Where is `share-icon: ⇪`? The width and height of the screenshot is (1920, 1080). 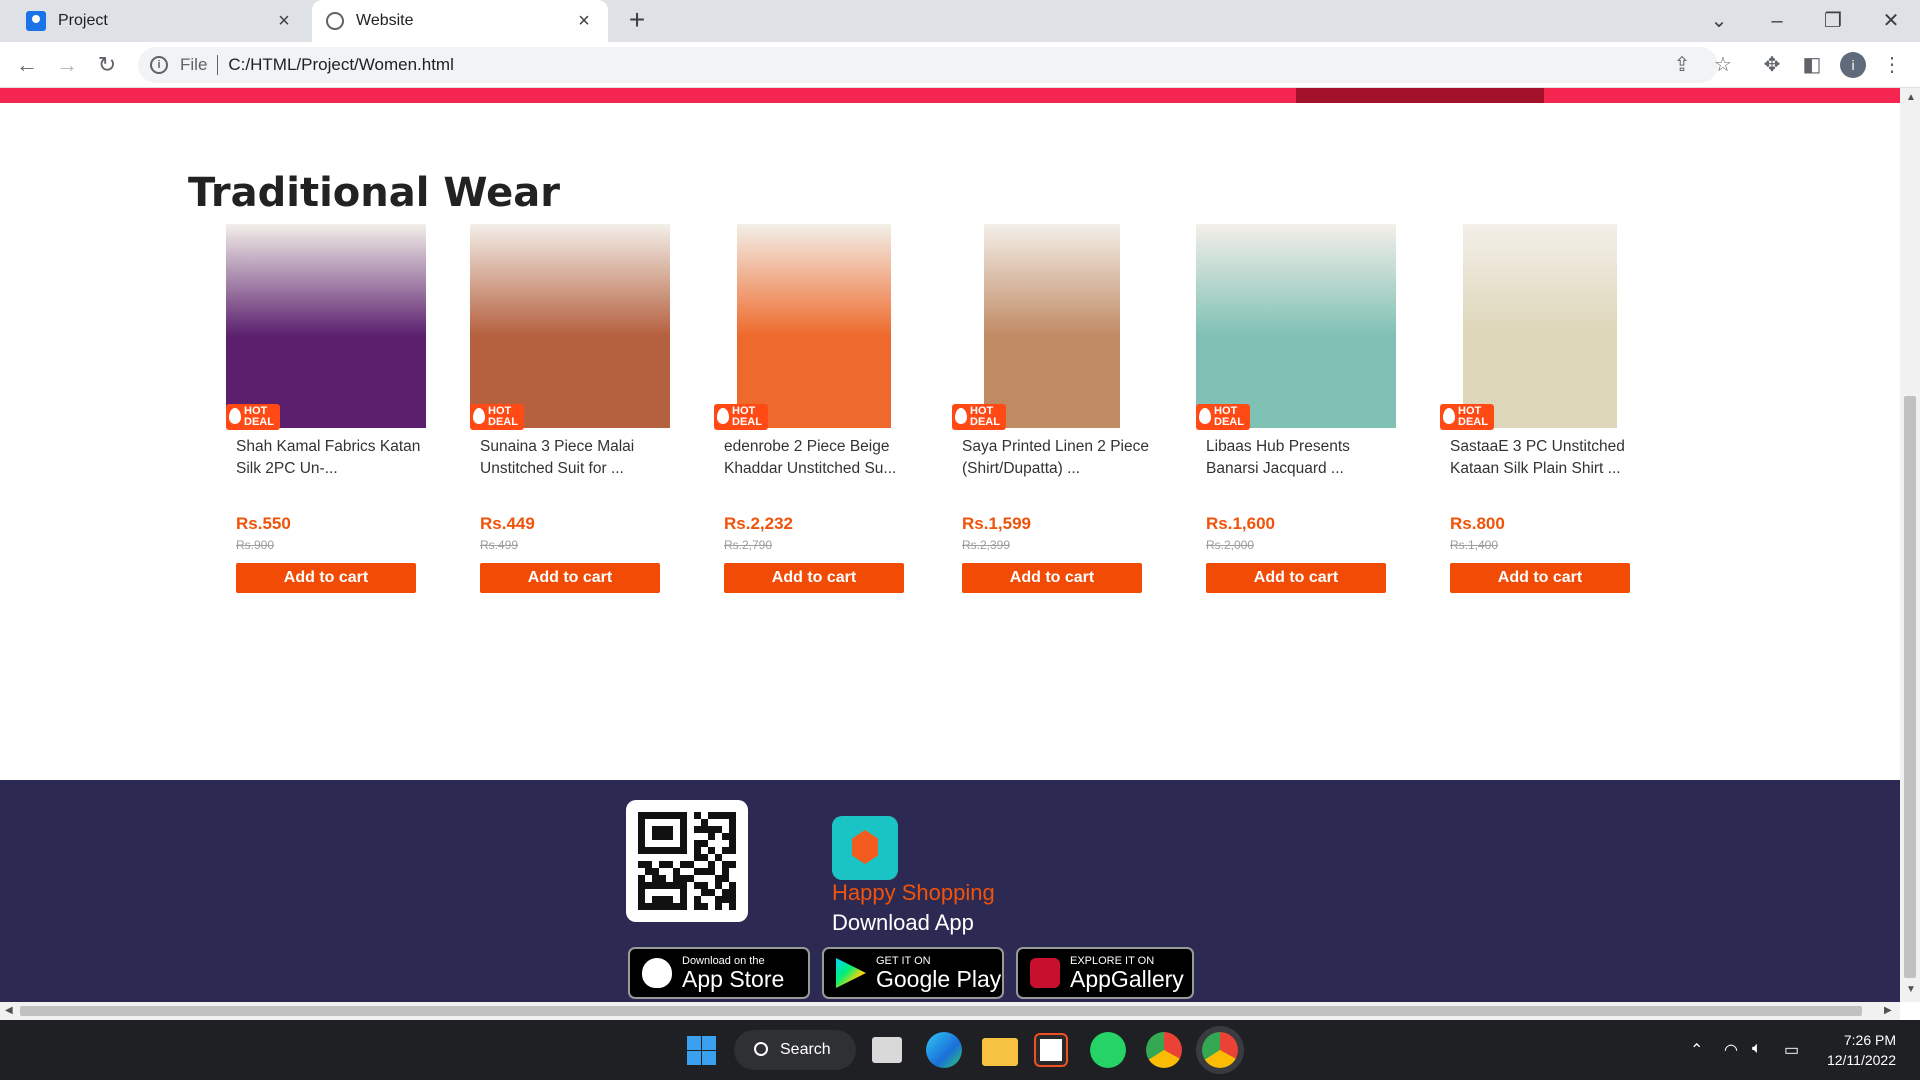
share-icon: ⇪ is located at coordinates (1682, 65).